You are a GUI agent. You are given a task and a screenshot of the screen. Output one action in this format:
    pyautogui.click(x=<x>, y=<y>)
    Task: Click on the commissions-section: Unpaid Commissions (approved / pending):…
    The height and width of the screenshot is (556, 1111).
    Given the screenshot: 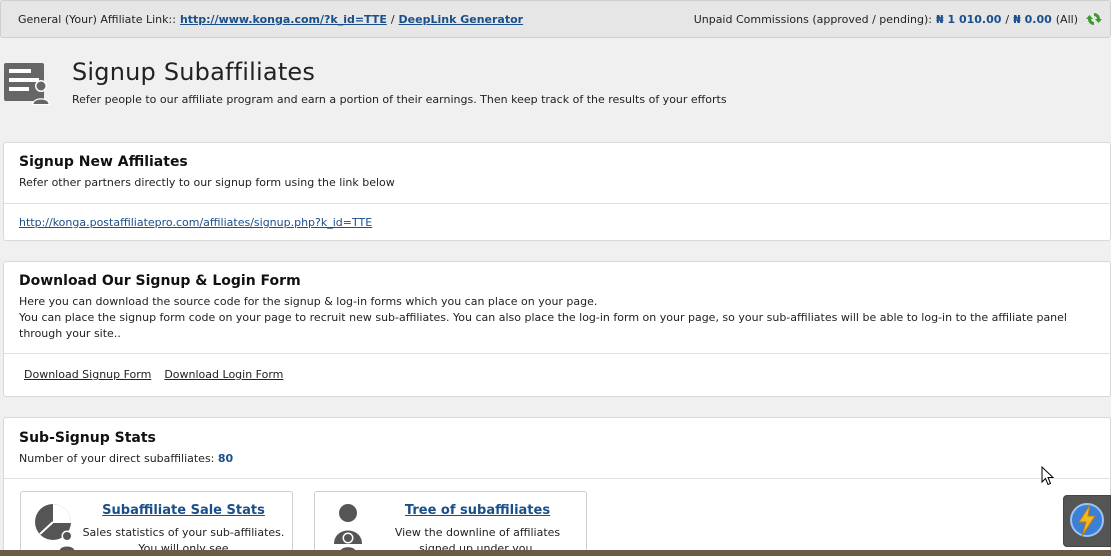 What is the action you would take?
    pyautogui.click(x=898, y=19)
    